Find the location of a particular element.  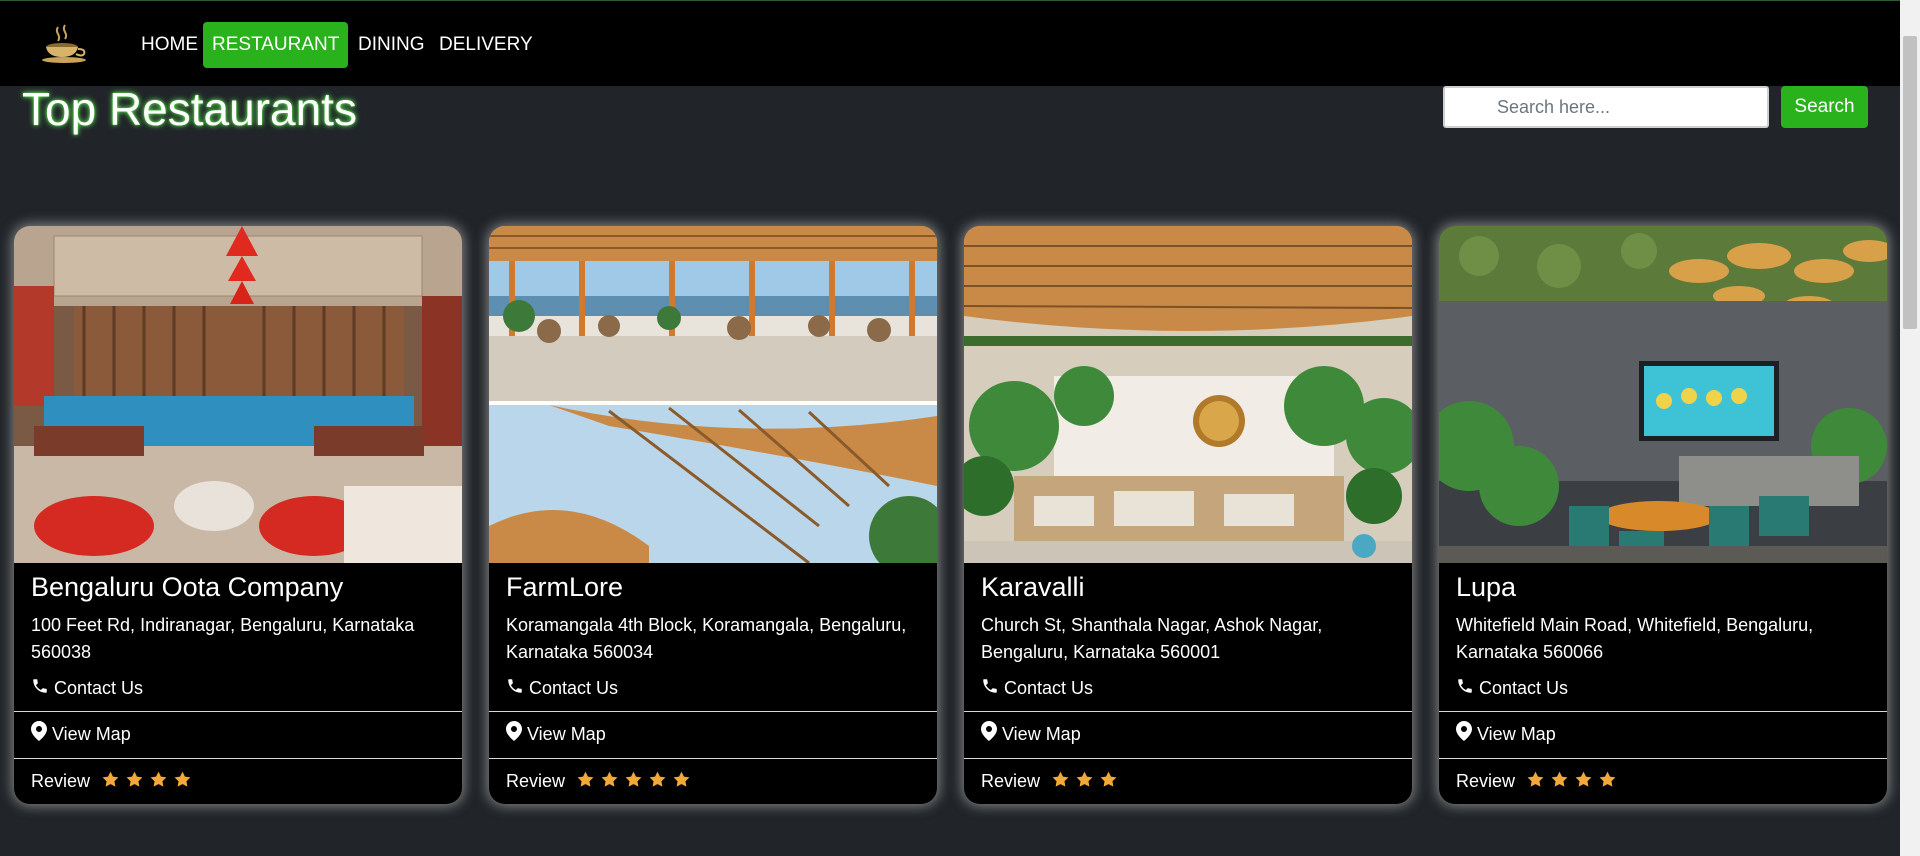

garden-lounge-photo is located at coordinates (1188, 394).